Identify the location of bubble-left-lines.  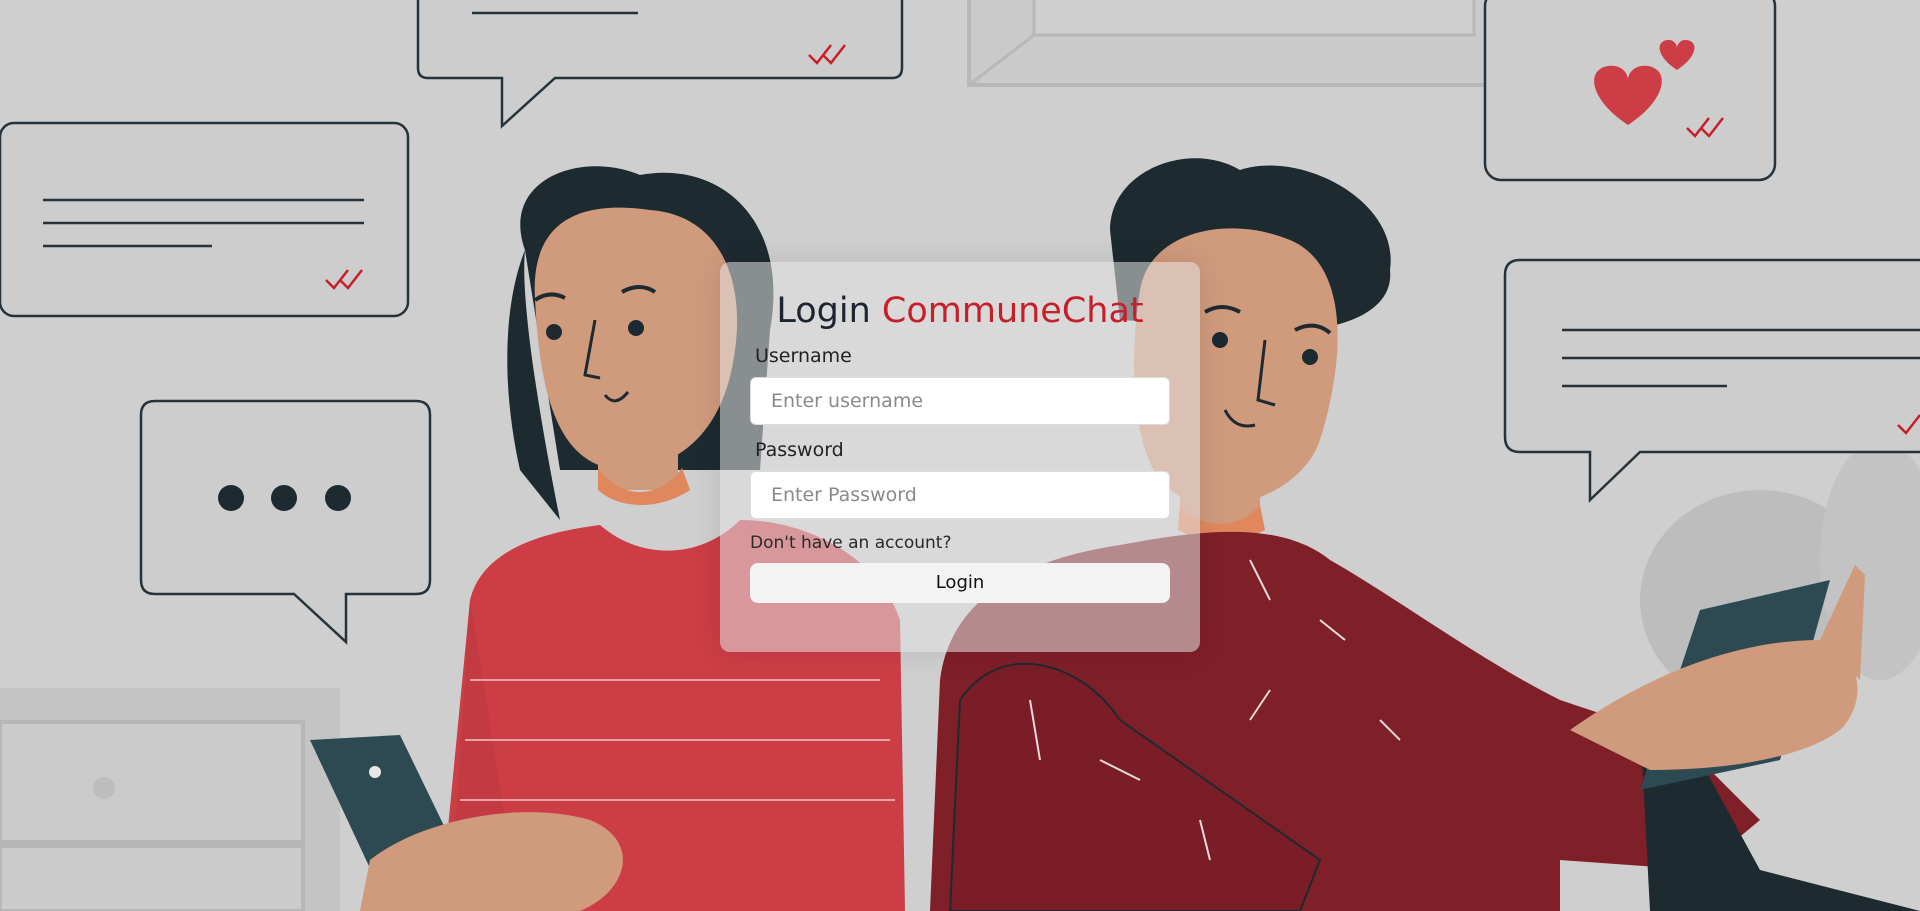
(205, 219).